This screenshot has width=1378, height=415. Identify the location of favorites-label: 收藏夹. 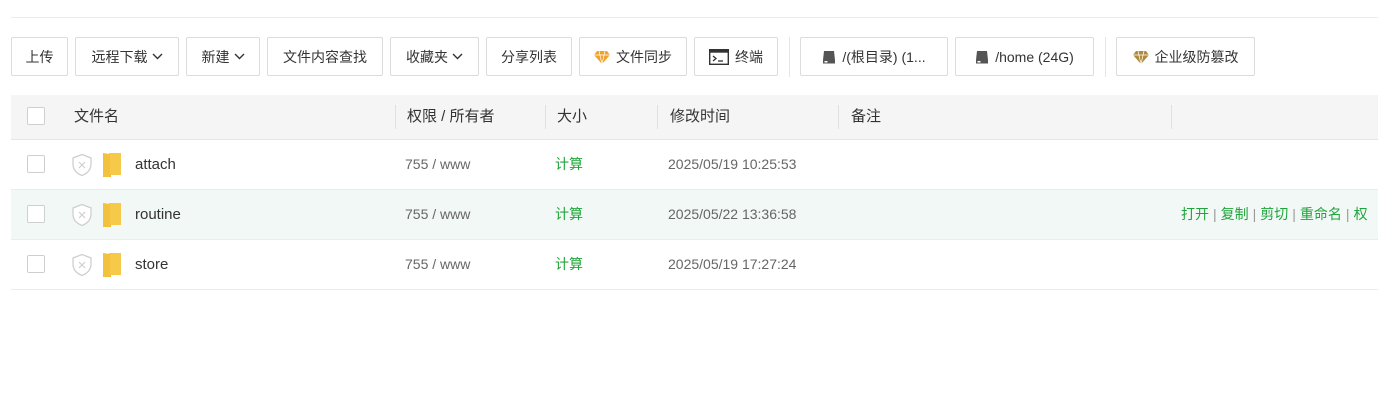
(427, 56).